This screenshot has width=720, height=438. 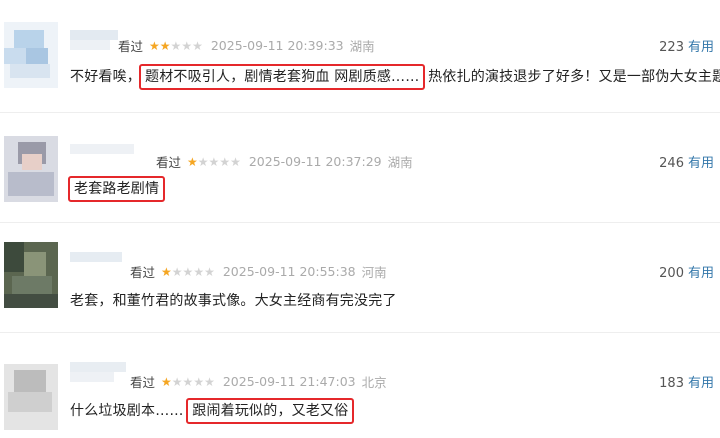 I want to click on review-location: 河南, so click(x=374, y=272).